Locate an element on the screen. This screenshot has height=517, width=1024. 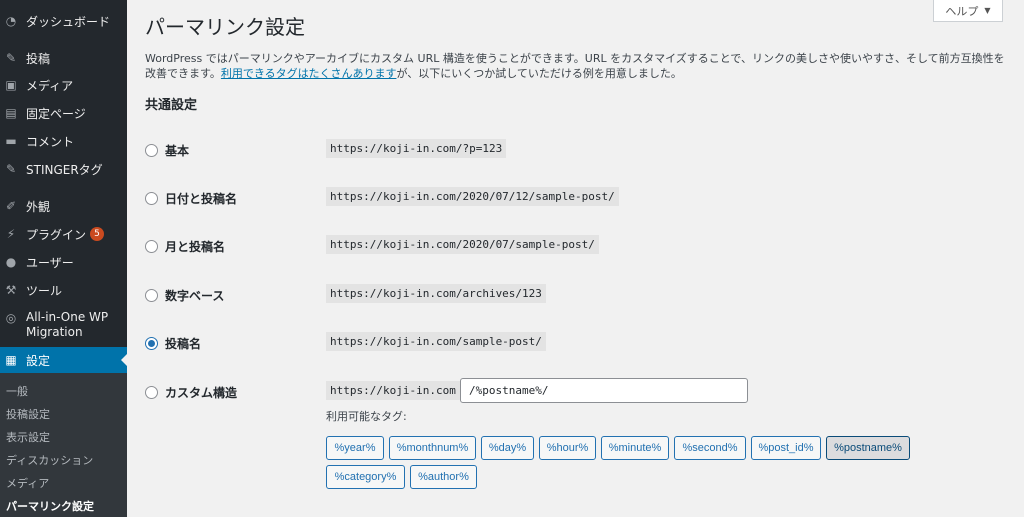
submenu-item-discussion: ディスカッション is located at coordinates (49, 460).